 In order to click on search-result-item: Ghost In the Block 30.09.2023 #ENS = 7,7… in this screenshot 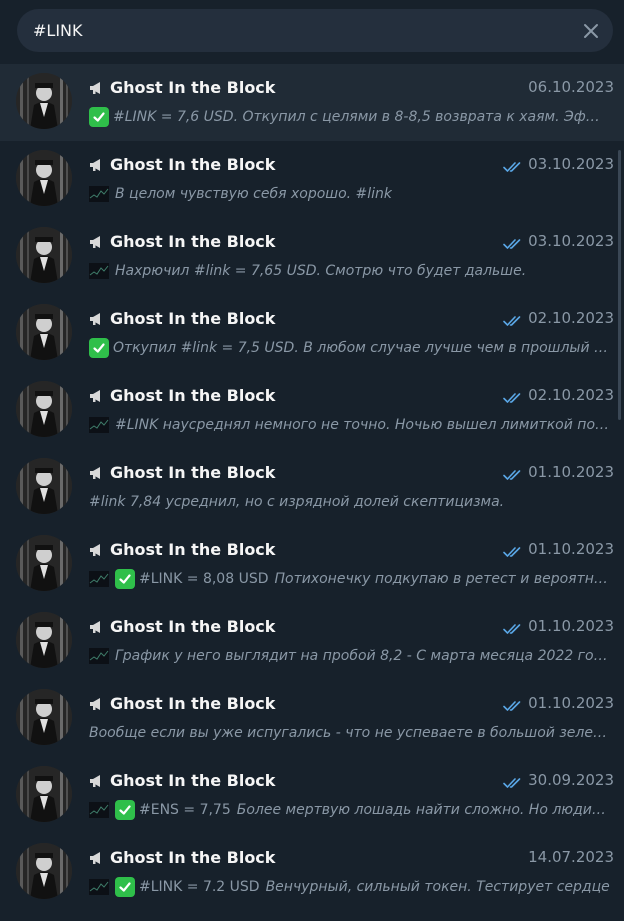, I will do `click(312, 795)`.